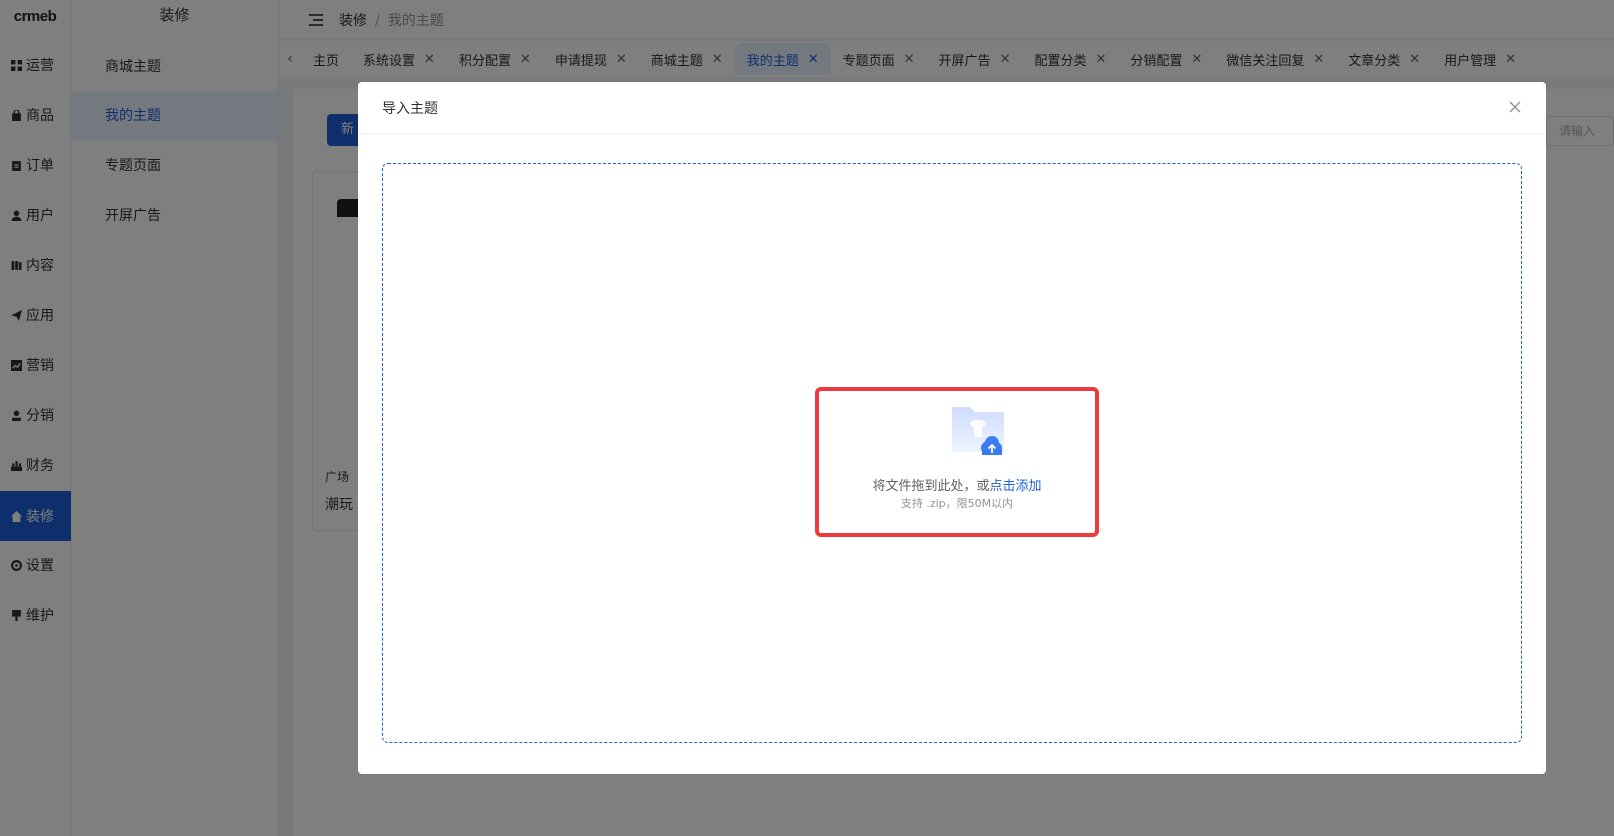 This screenshot has height=836, width=1614. What do you see at coordinates (952, 108) in the screenshot?
I see `modal-header: 导入主题` at bounding box center [952, 108].